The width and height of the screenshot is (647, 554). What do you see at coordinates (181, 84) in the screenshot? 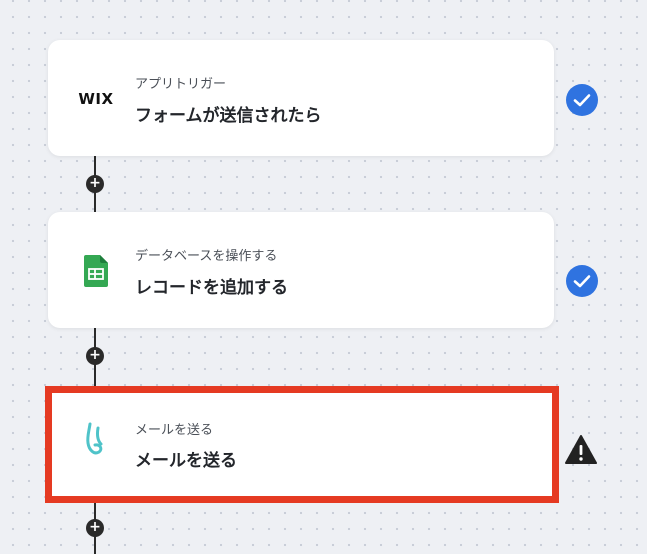
I see `step-subtitle: アプリトリガー` at bounding box center [181, 84].